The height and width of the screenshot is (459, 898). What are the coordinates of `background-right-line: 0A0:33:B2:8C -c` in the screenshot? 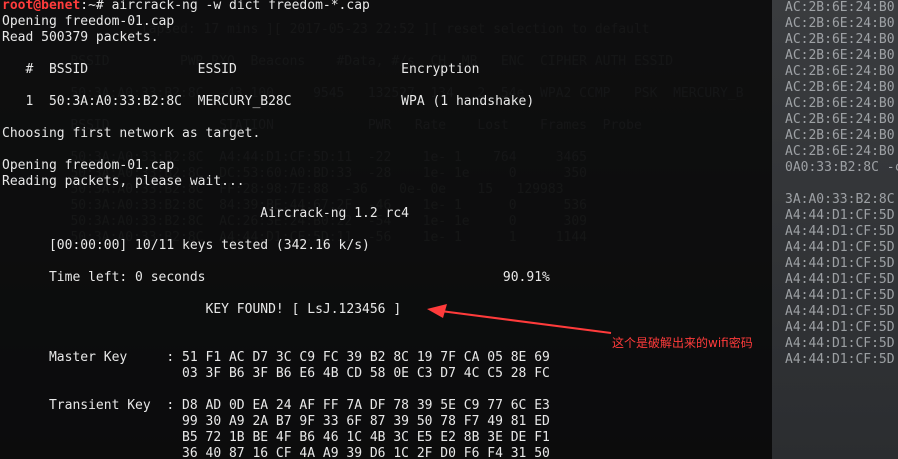 It's located at (841, 167).